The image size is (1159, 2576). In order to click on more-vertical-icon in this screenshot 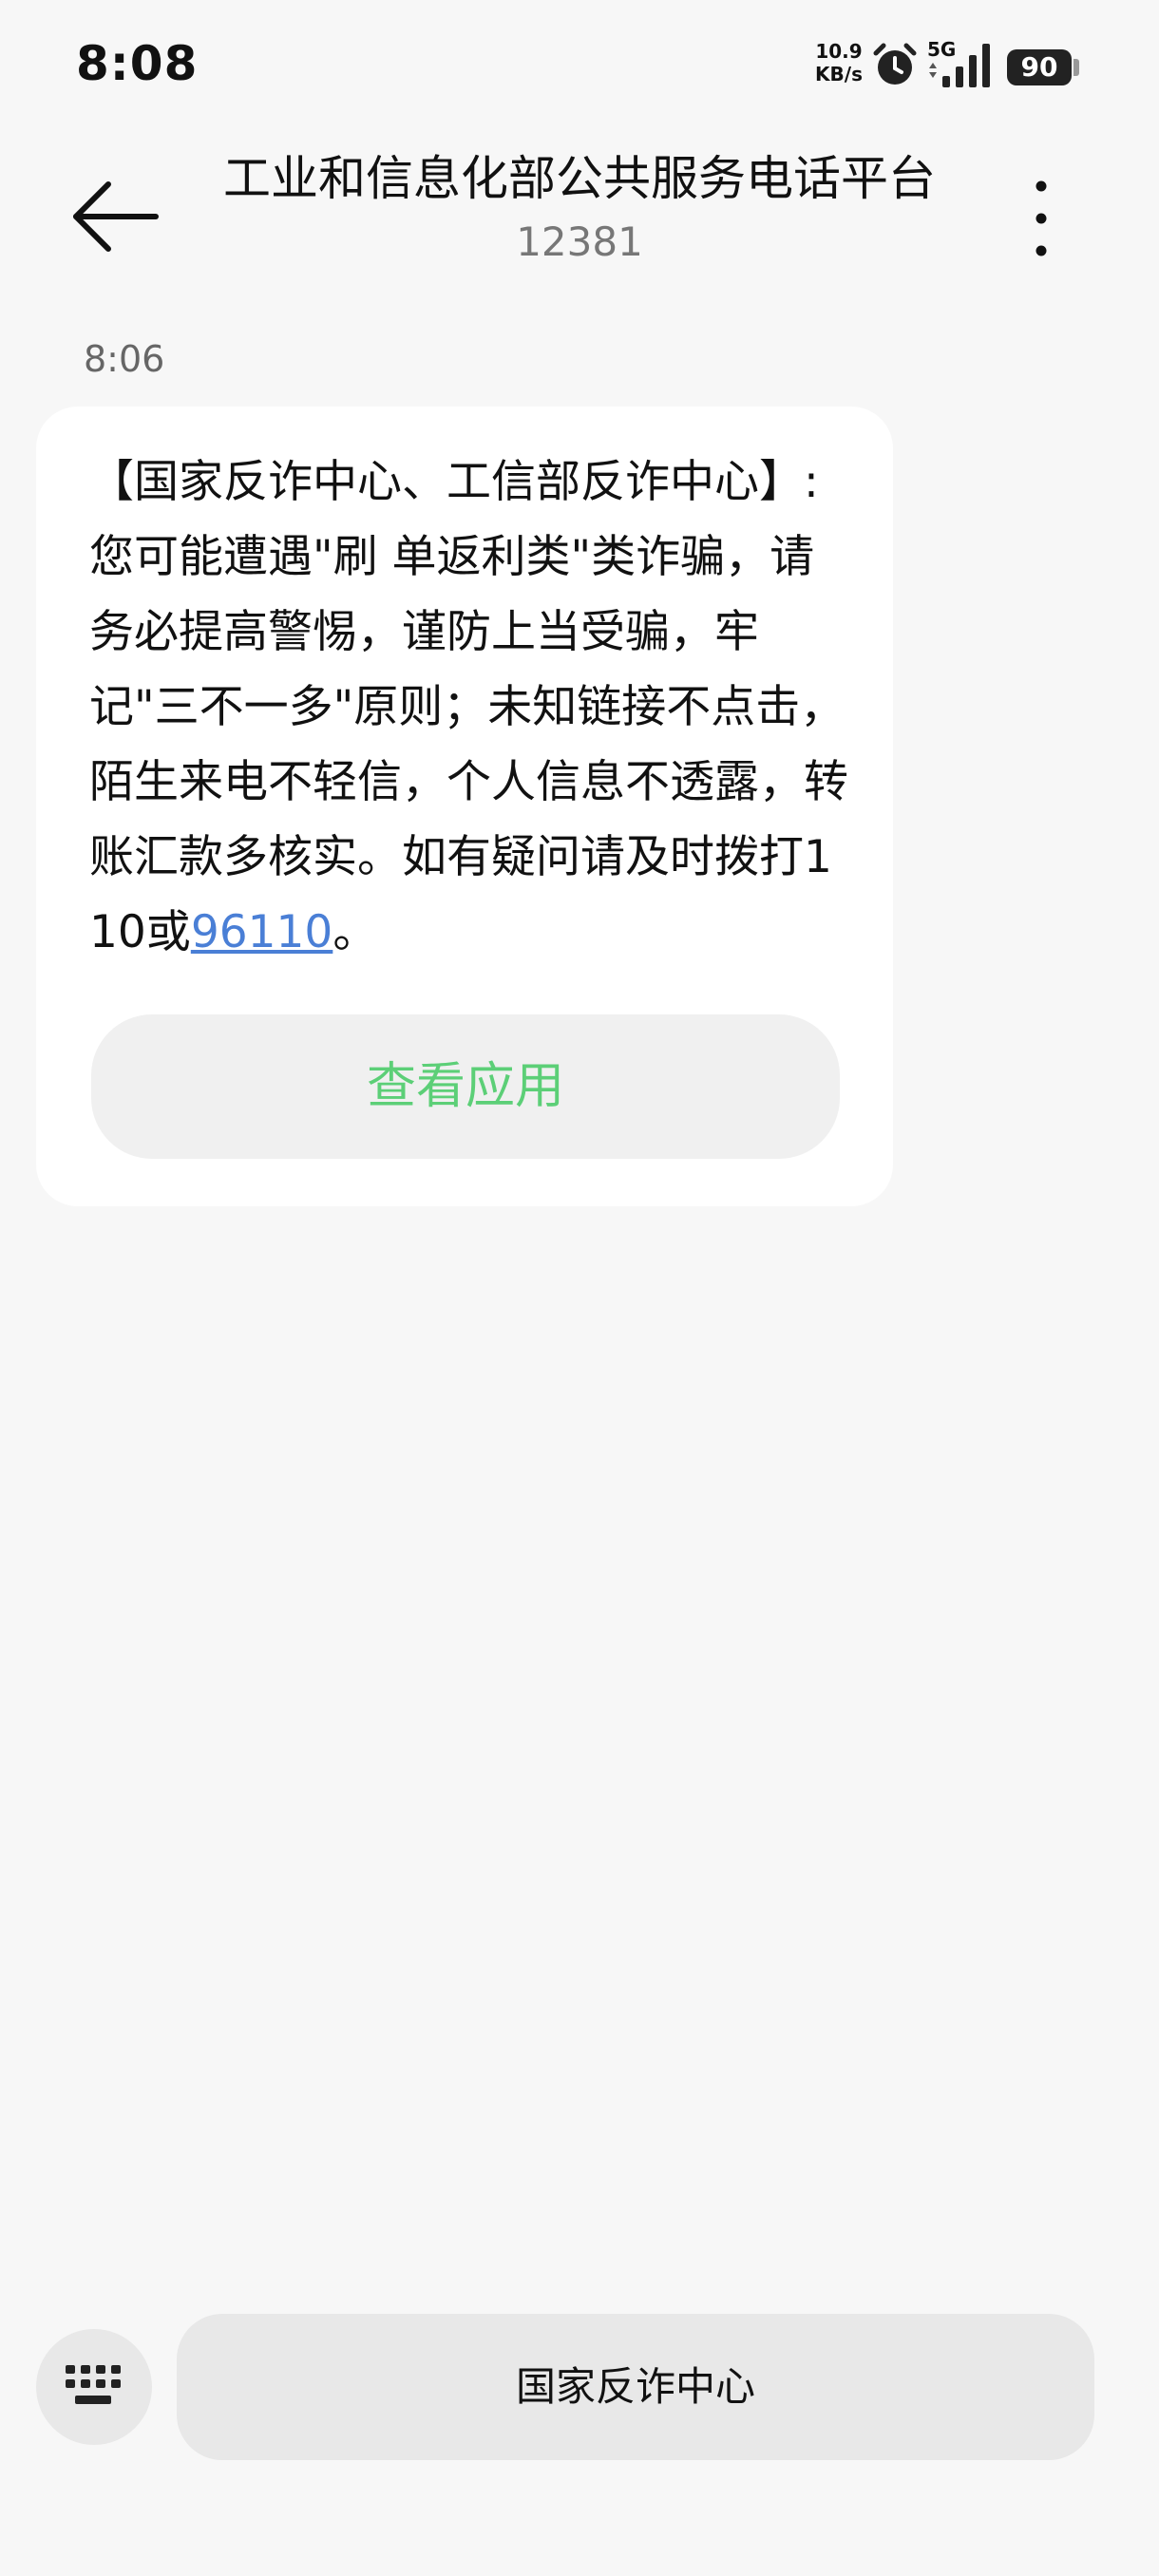, I will do `click(1041, 218)`.